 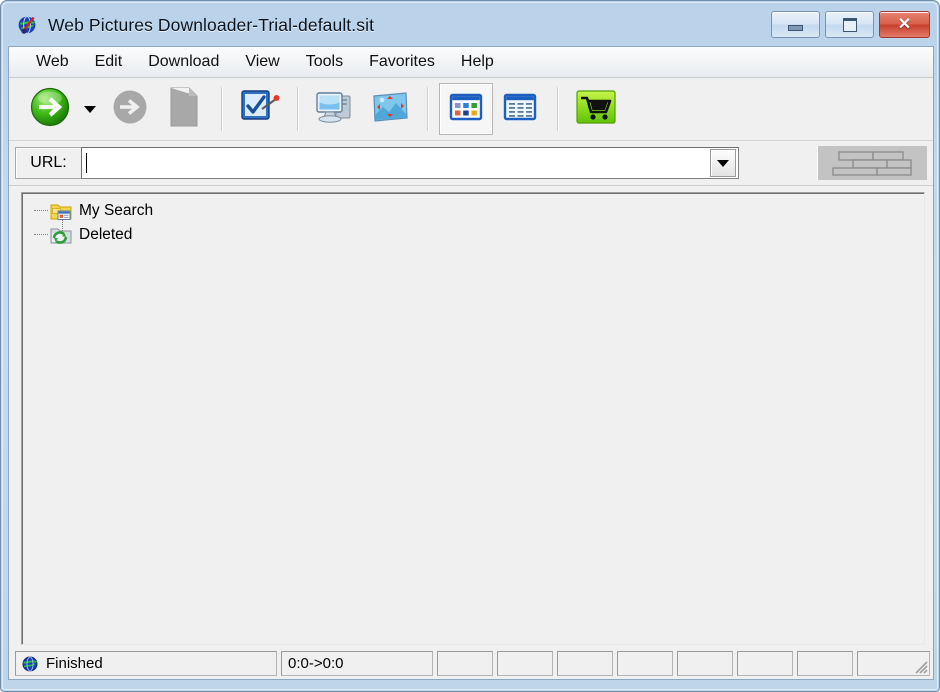 What do you see at coordinates (795, 28) in the screenshot?
I see `minimize-icon` at bounding box center [795, 28].